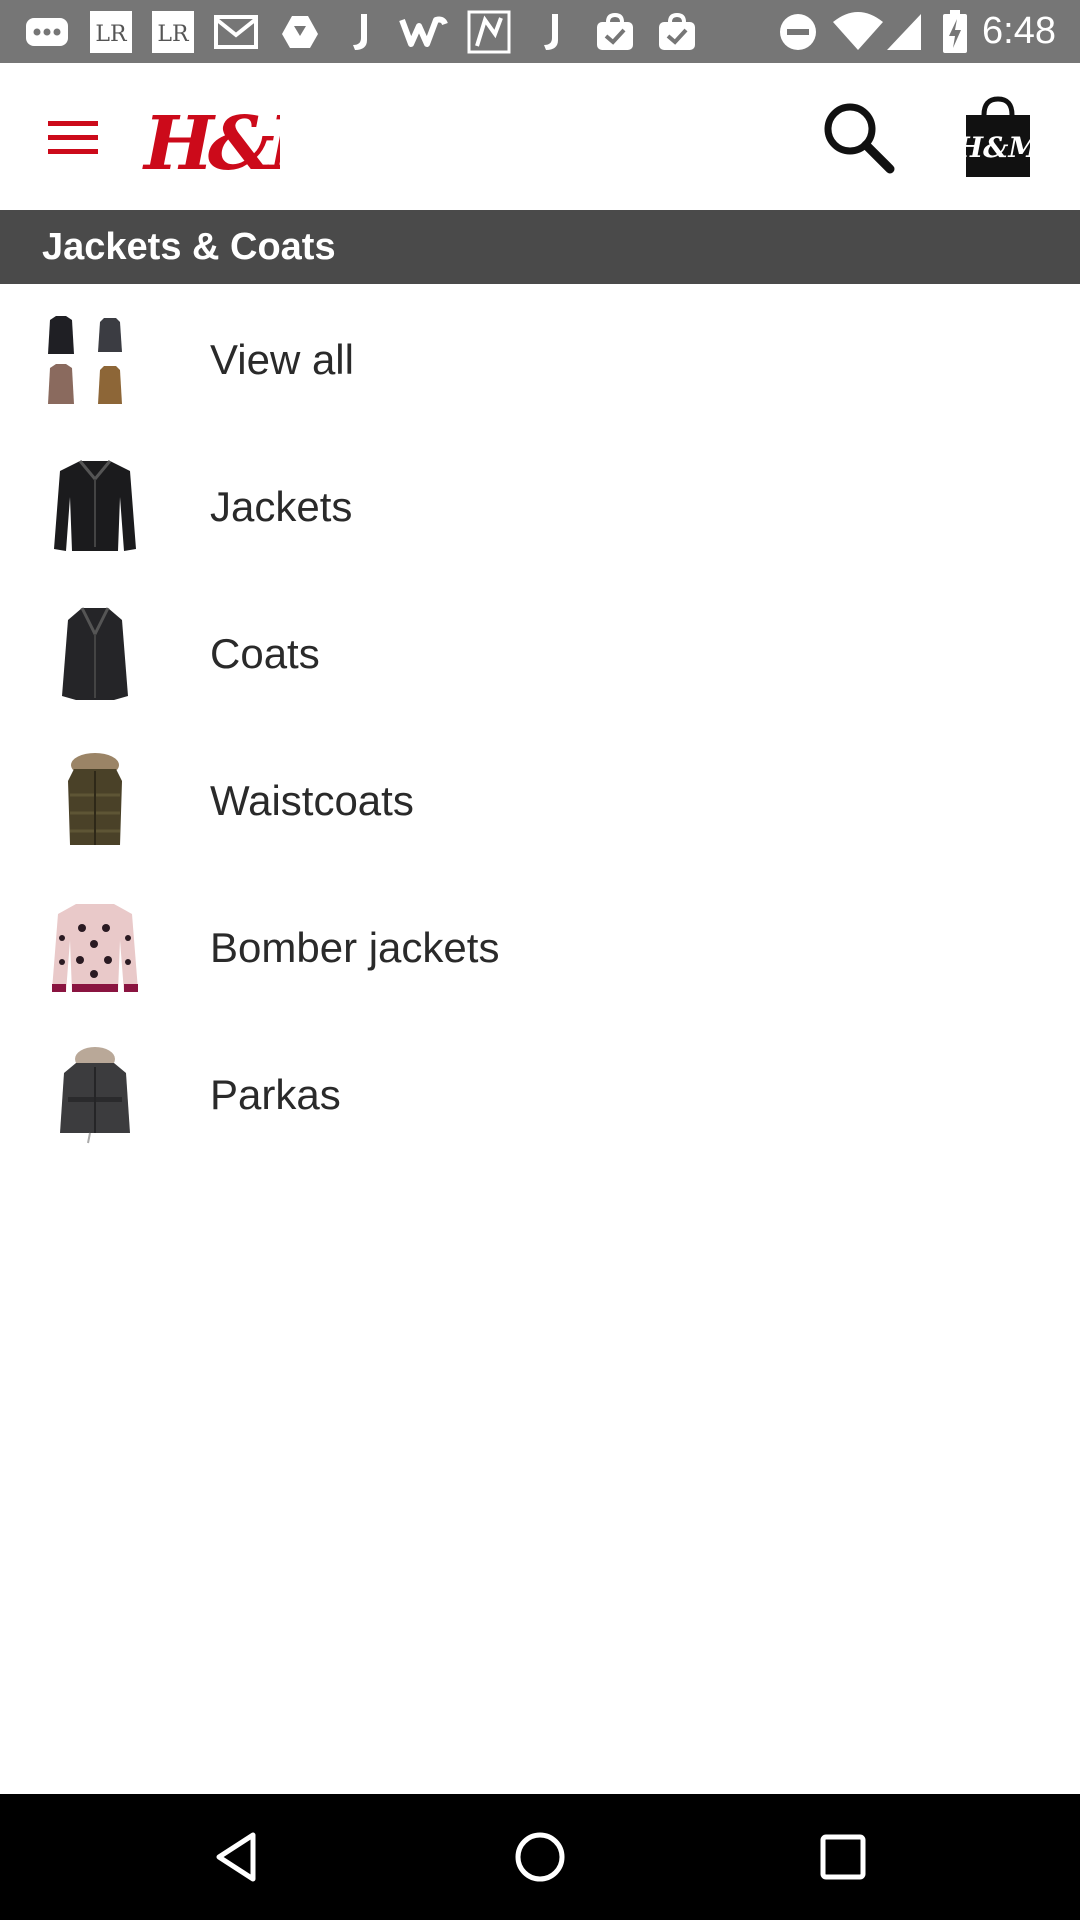 The image size is (1080, 1920). I want to click on list-item-label: Bomber jackets, so click(355, 947).